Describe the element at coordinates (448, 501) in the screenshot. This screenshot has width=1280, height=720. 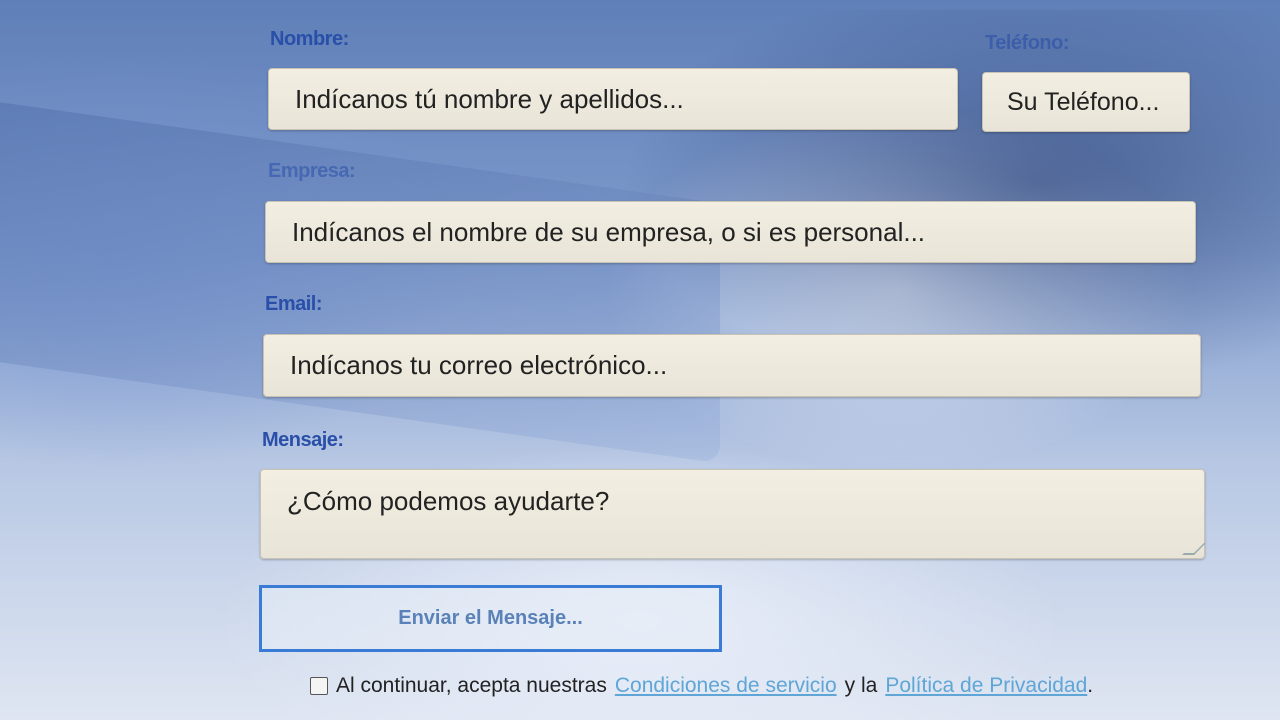
I see `message-placeholder: ¿Cómo podemos ayudarte?` at that location.